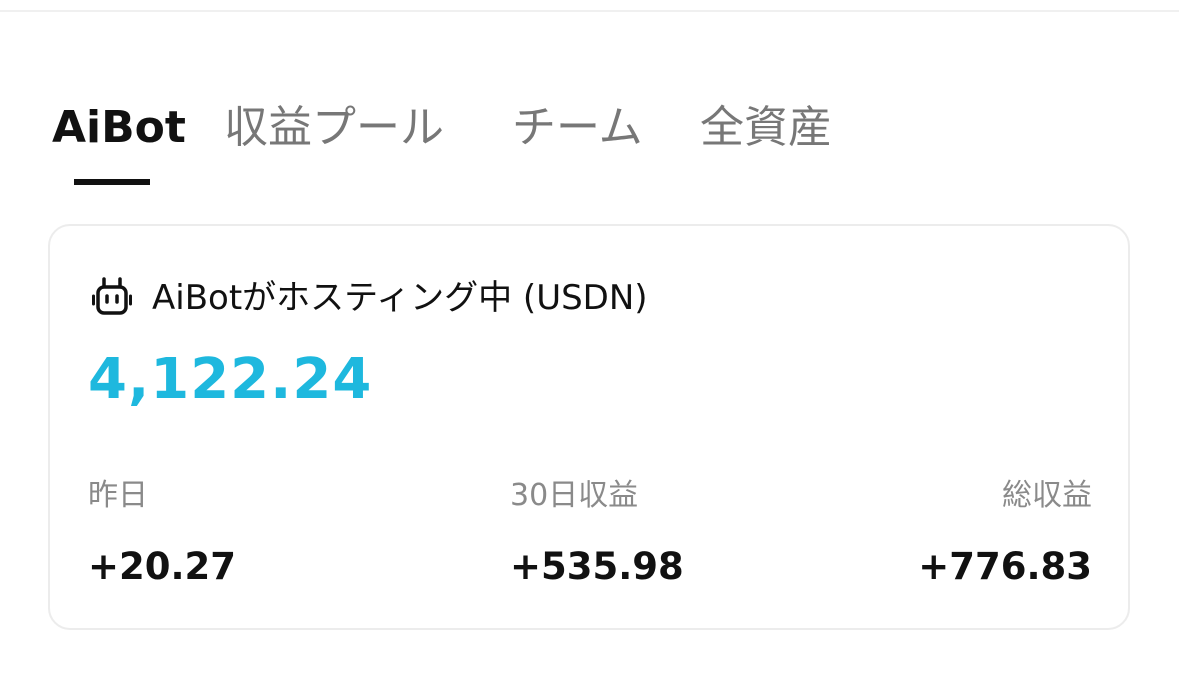 The image size is (1179, 698). I want to click on card-header: AiBotがホスティング中 (USDN), so click(370, 298).